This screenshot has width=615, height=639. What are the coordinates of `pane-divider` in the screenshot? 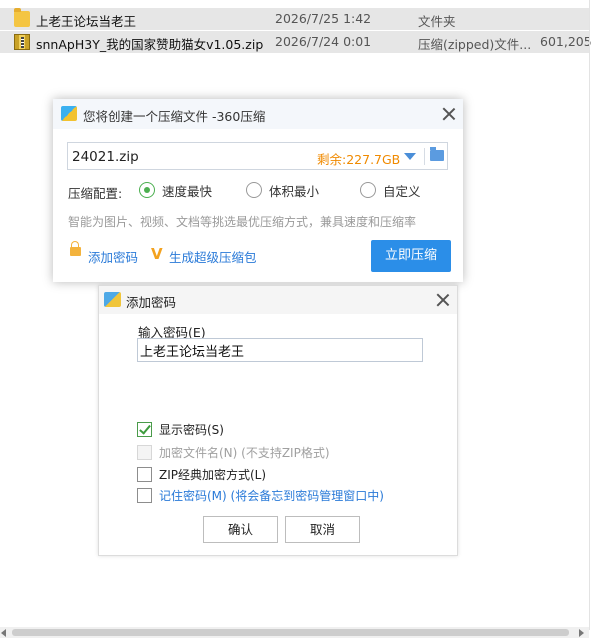 It's located at (589, 315).